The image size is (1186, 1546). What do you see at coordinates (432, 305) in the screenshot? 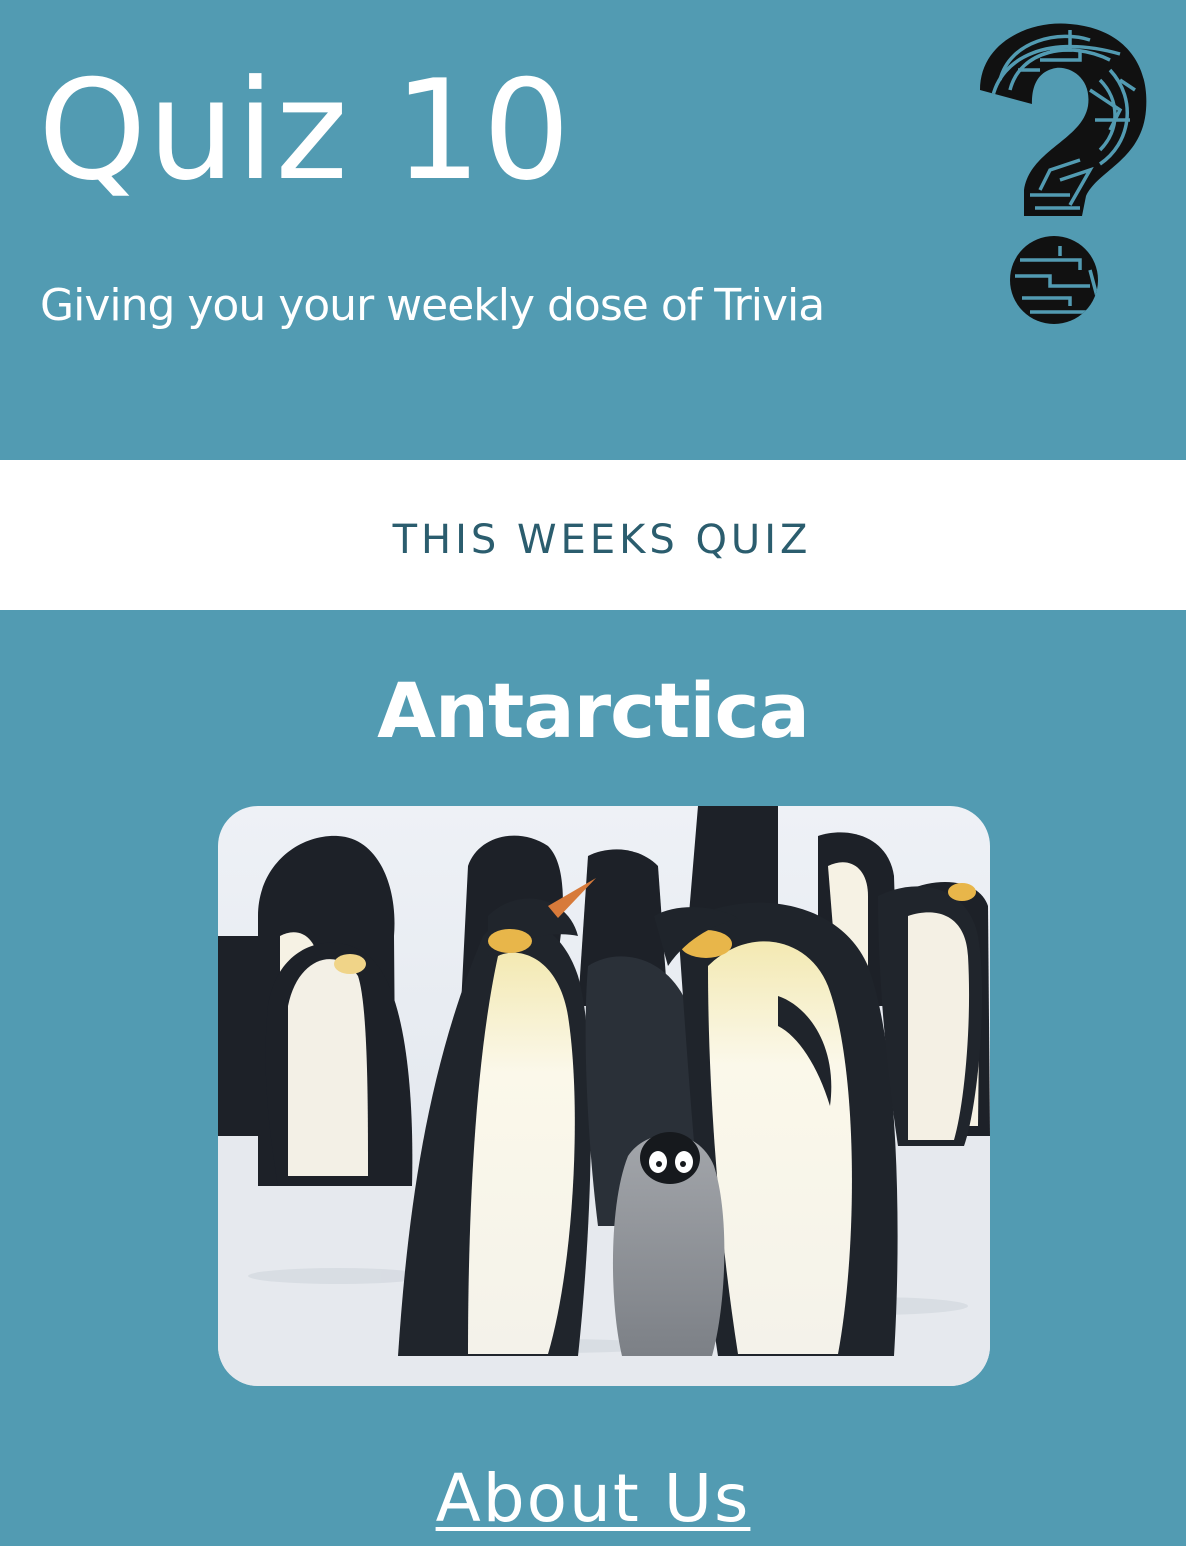
I see `tagline: Giving you your weekly dose of Trivia` at bounding box center [432, 305].